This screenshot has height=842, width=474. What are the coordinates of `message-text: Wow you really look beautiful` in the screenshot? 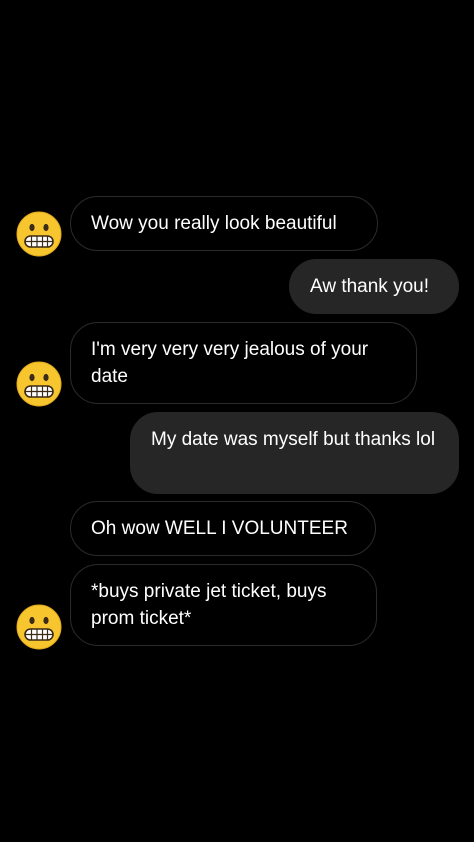 It's located at (214, 223).